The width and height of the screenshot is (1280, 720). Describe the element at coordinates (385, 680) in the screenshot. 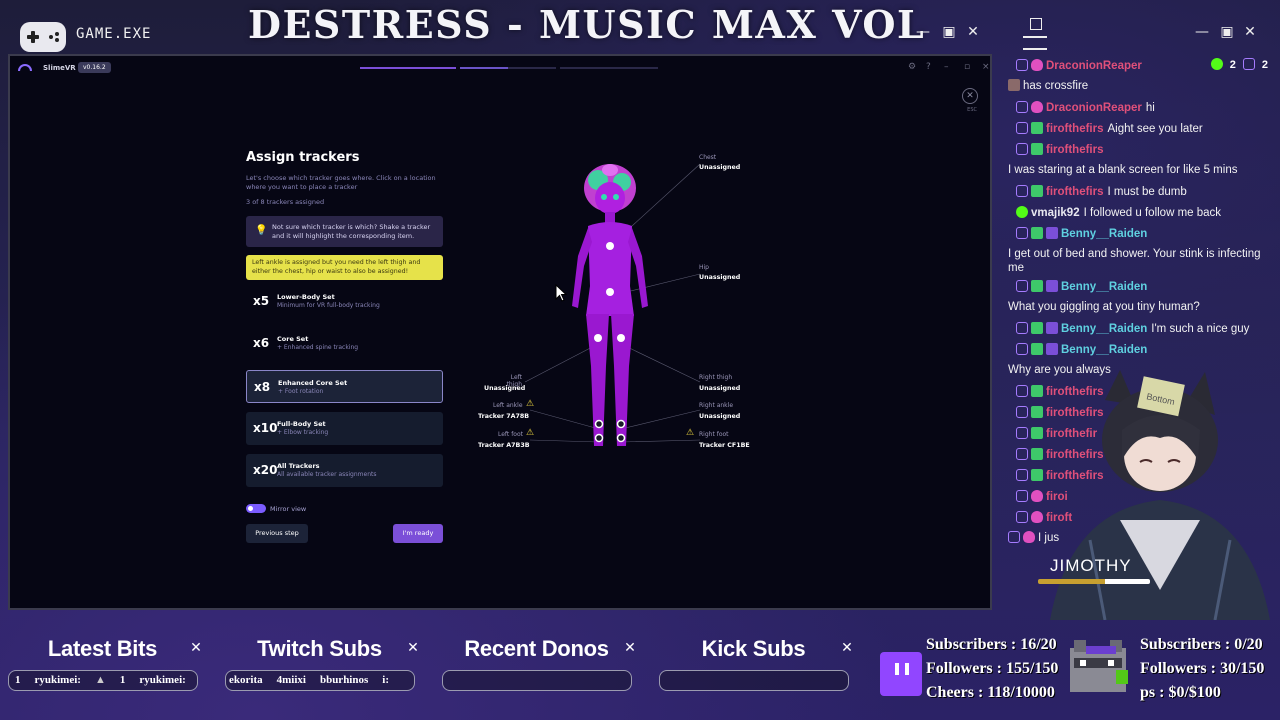

I see `ticker-item: i:` at that location.